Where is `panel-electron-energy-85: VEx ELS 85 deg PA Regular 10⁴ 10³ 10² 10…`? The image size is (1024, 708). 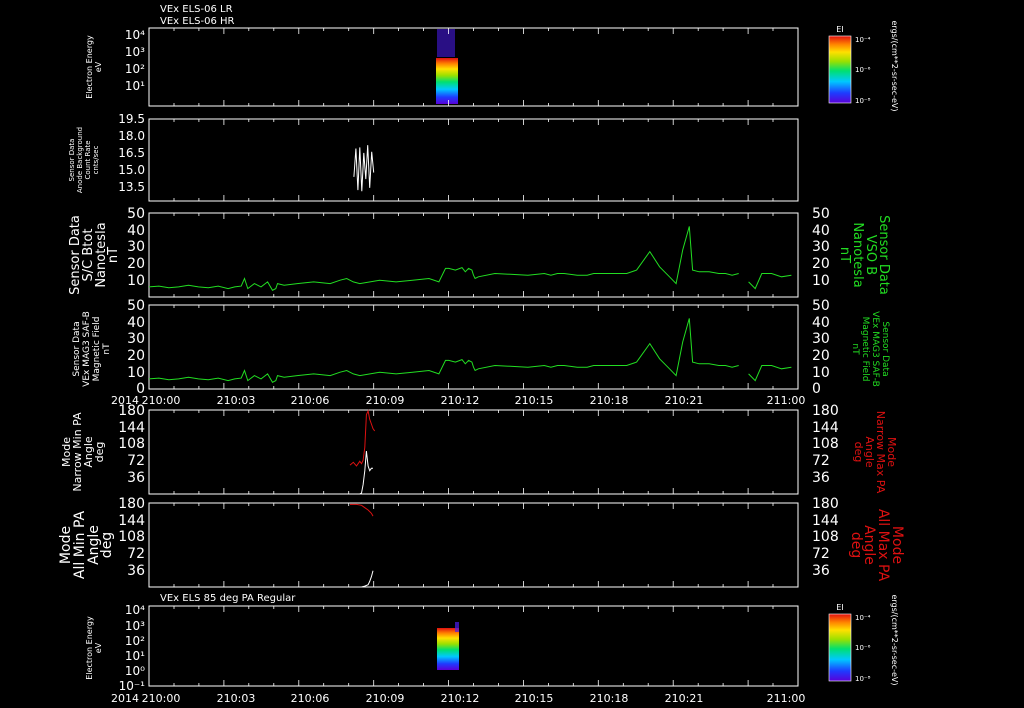
panel-electron-energy-85: VEx ELS 85 deg PA Regular 10⁴ 10³ 10² 10… is located at coordinates (492, 643).